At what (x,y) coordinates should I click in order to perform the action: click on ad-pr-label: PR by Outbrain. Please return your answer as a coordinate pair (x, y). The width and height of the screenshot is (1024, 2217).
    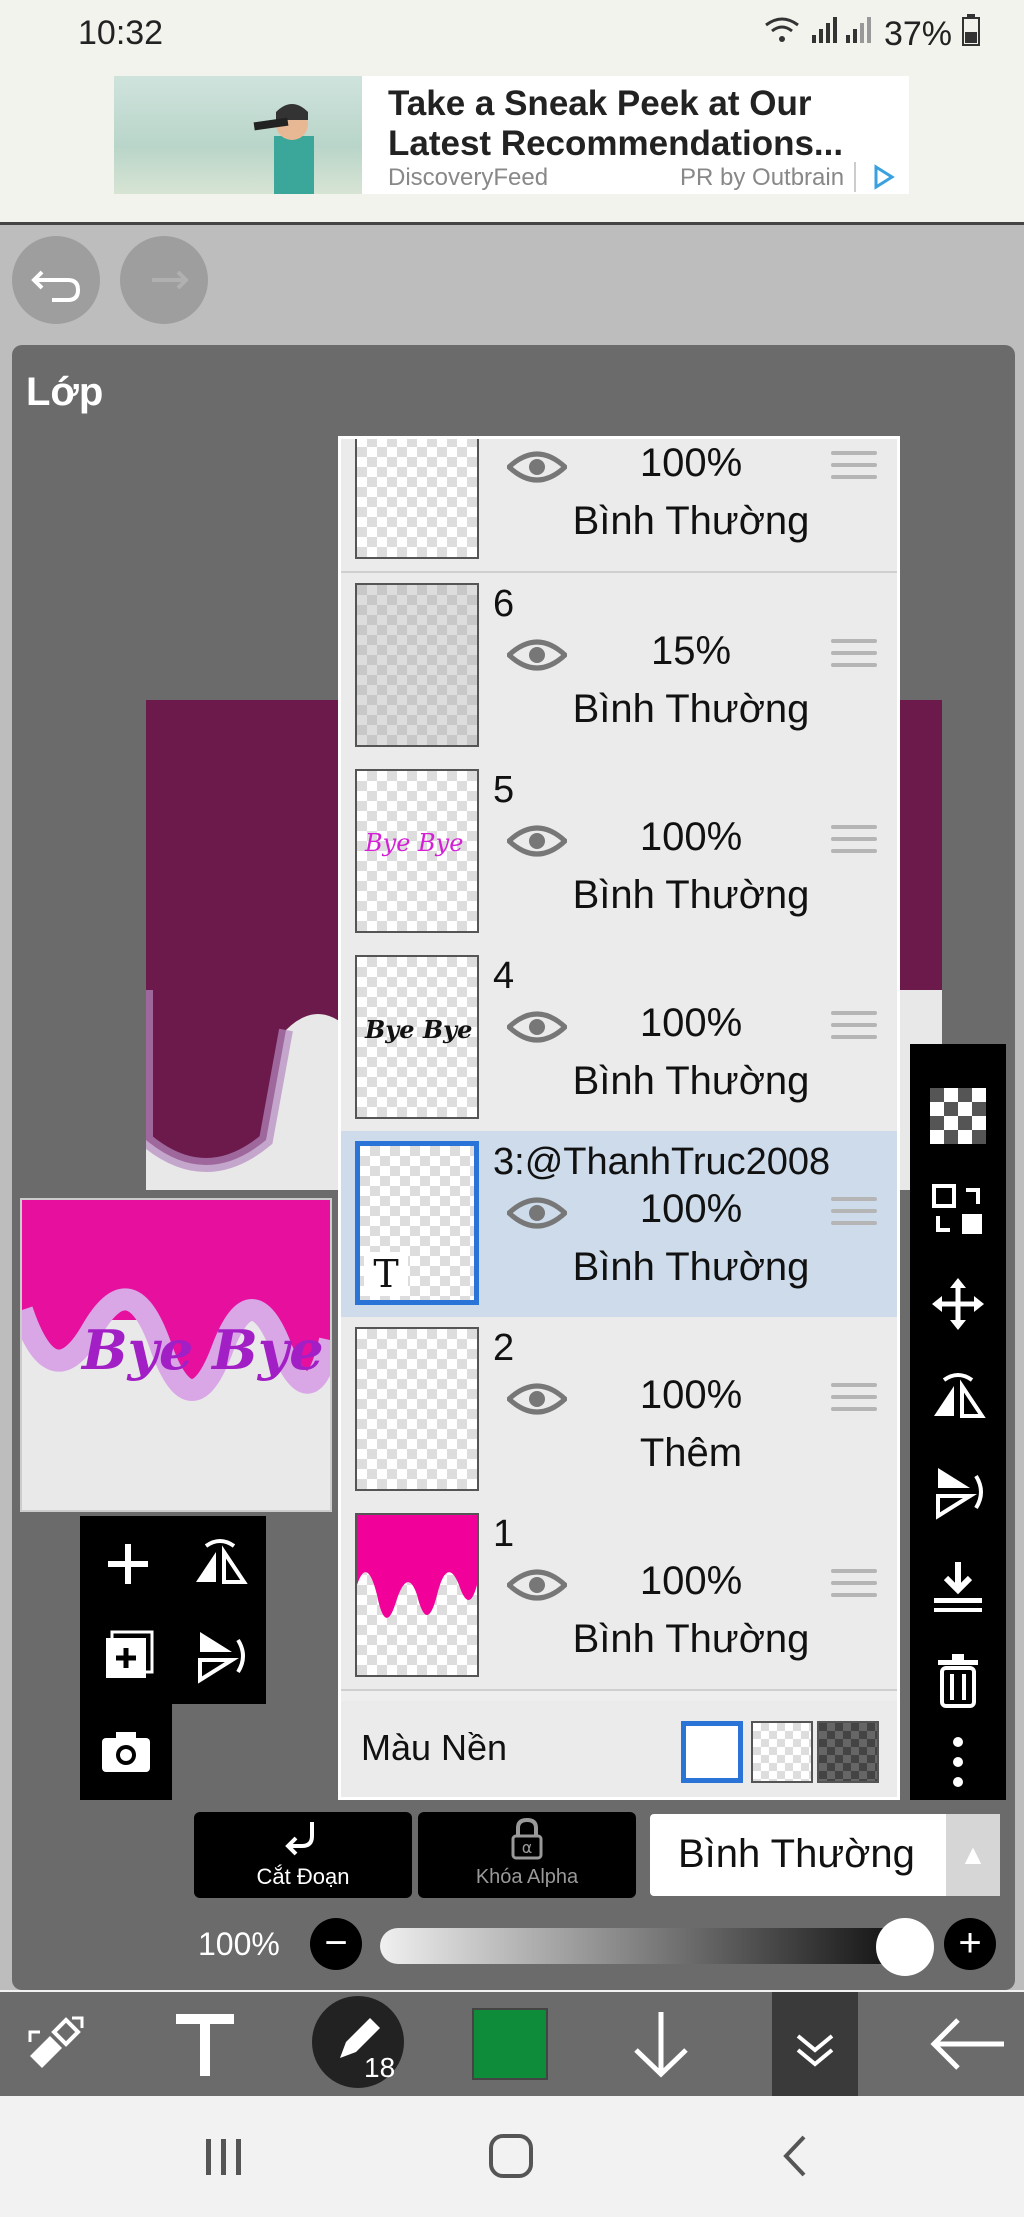
    Looking at the image, I should click on (762, 177).